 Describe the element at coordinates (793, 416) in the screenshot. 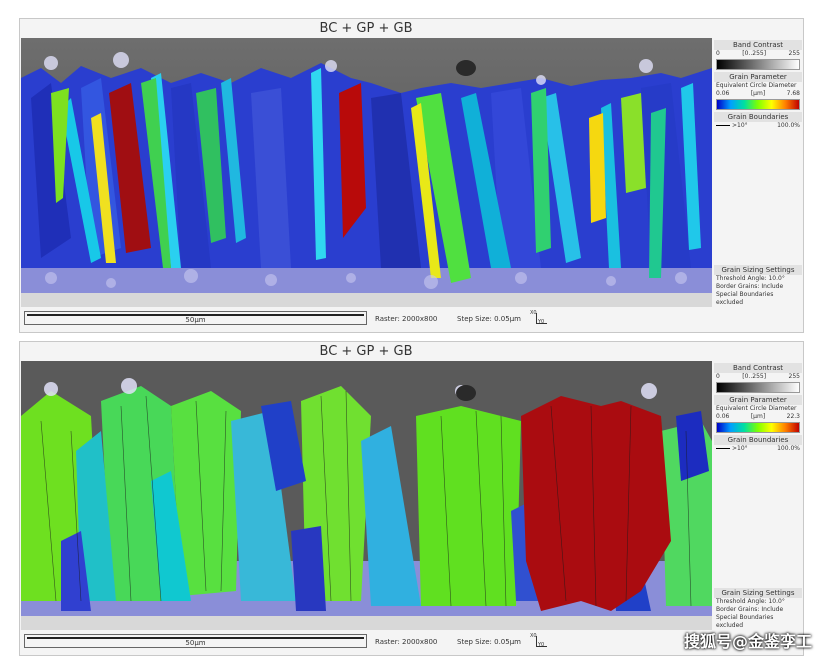

I see `grain-parameter-max: 22.3` at that location.